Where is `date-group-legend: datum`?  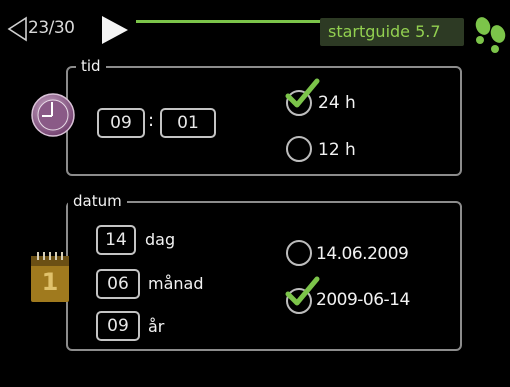
date-group-legend: datum is located at coordinates (97, 201).